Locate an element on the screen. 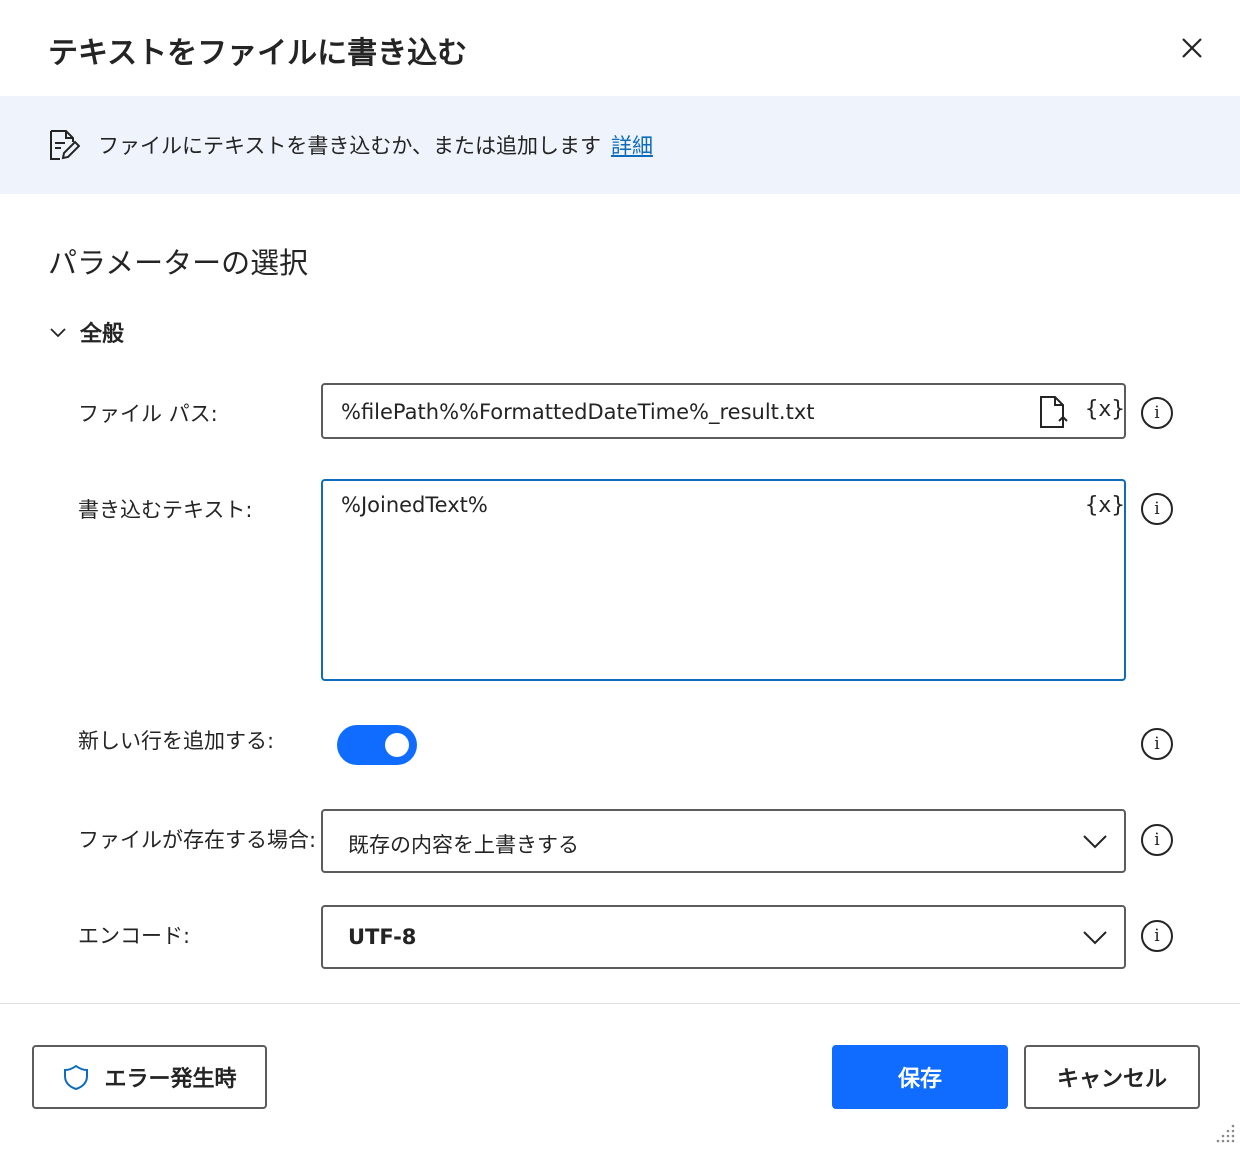 This screenshot has width=1240, height=1149. file-path-label: ファイル パス: is located at coordinates (148, 414).